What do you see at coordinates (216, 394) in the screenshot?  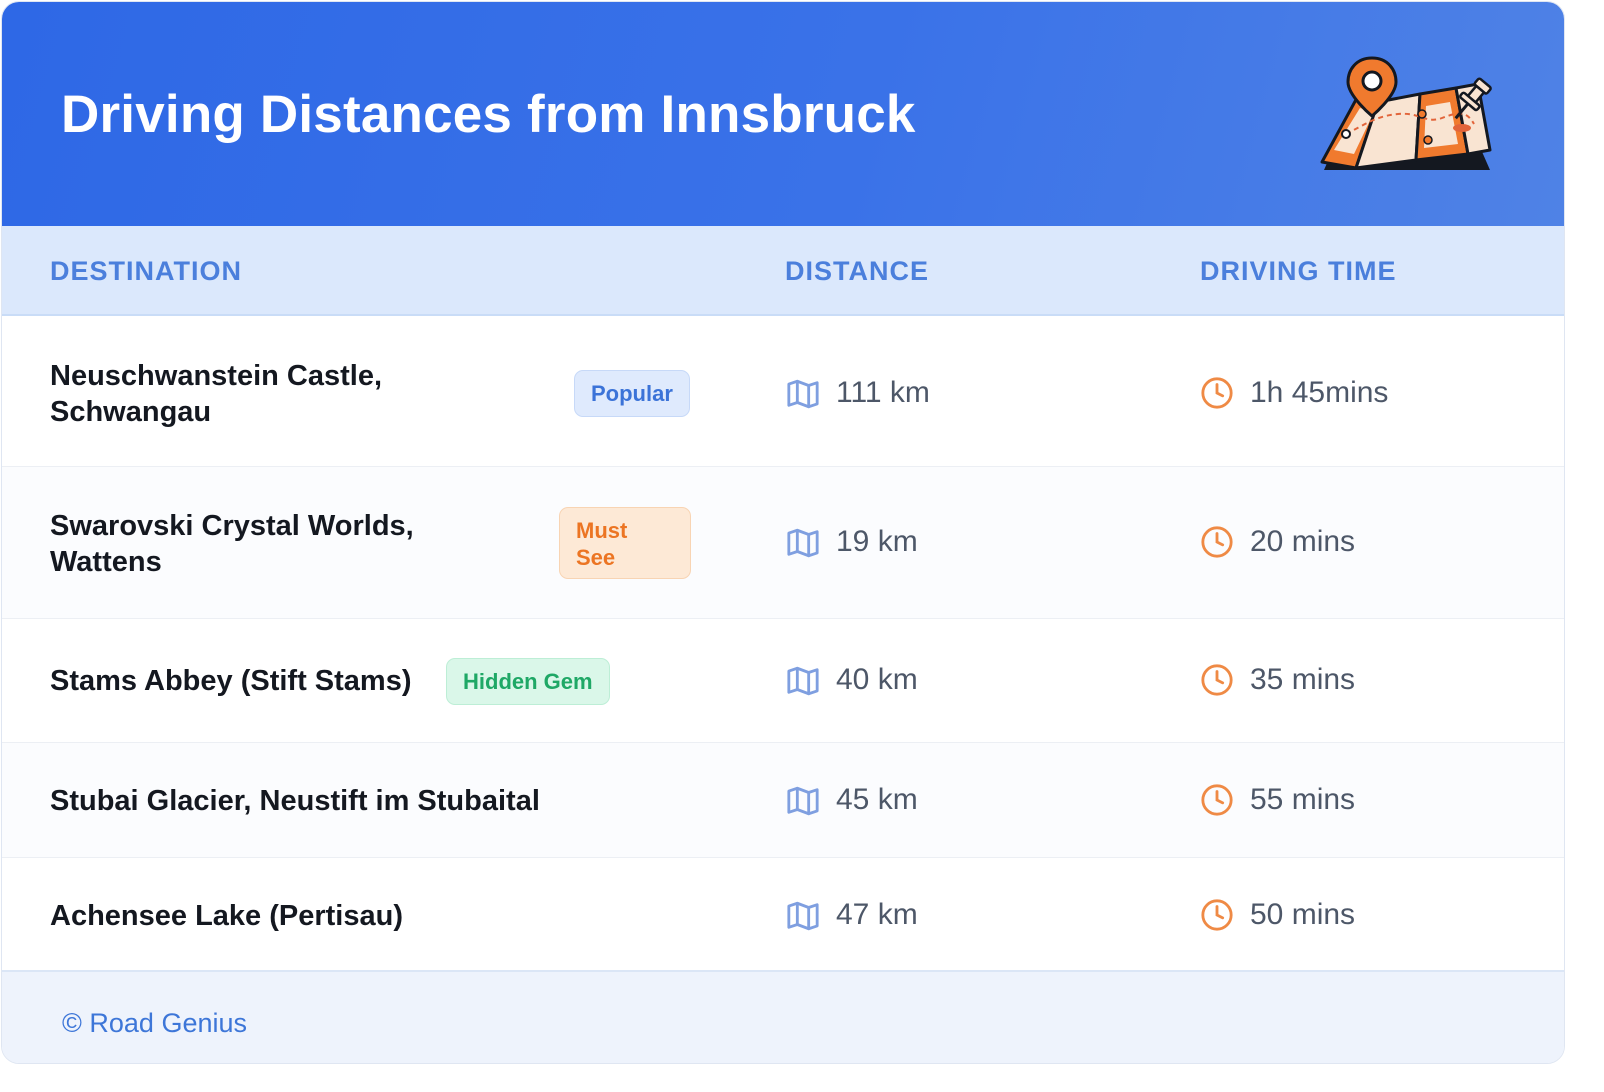 I see `destination-name: Neuschwanstein Castle, Schwangau` at bounding box center [216, 394].